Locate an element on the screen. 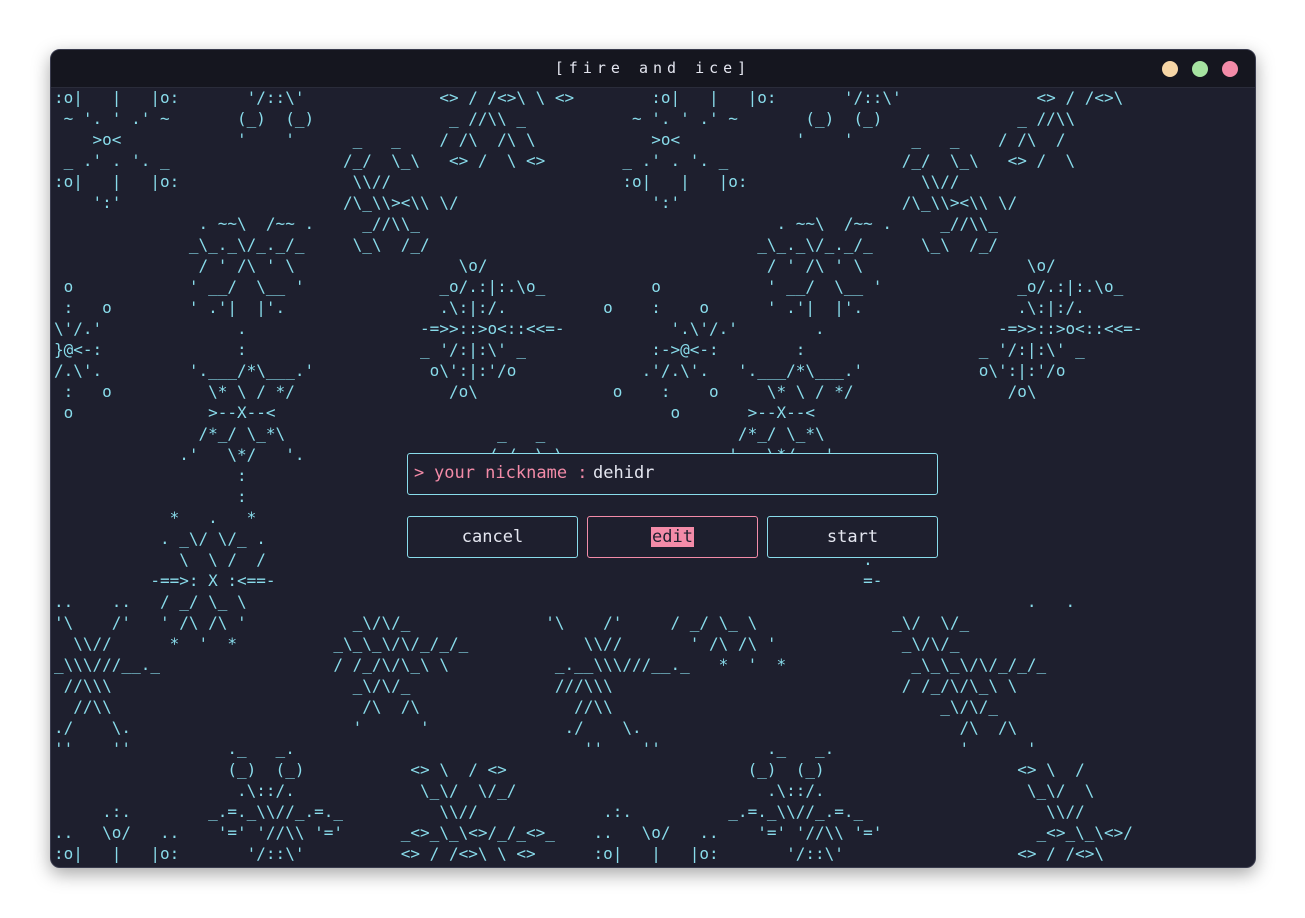 The image size is (1305, 918). title-bar: [fire and ice] is located at coordinates (653, 69).